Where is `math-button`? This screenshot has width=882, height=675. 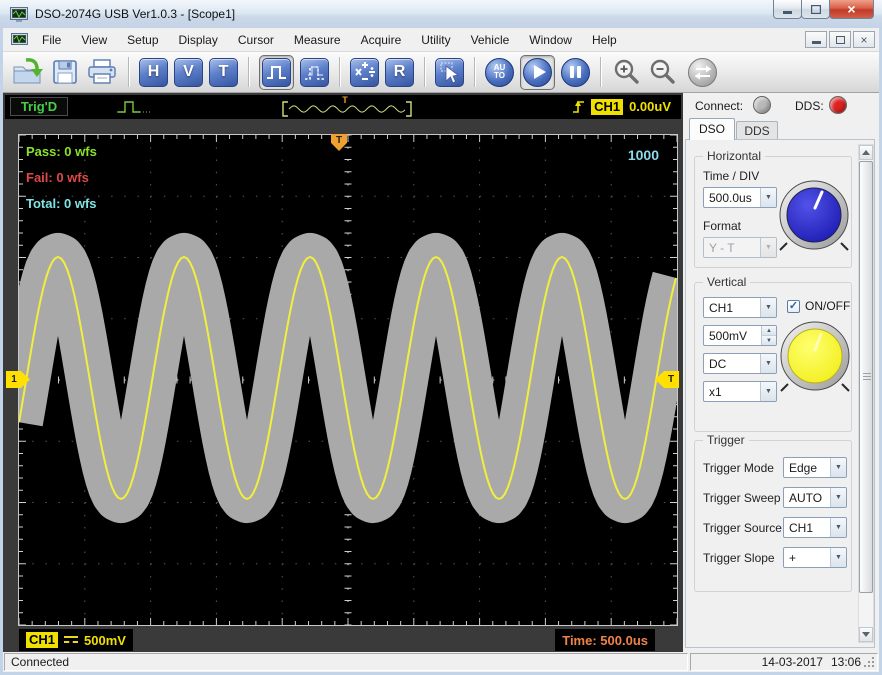 math-button is located at coordinates (364, 72).